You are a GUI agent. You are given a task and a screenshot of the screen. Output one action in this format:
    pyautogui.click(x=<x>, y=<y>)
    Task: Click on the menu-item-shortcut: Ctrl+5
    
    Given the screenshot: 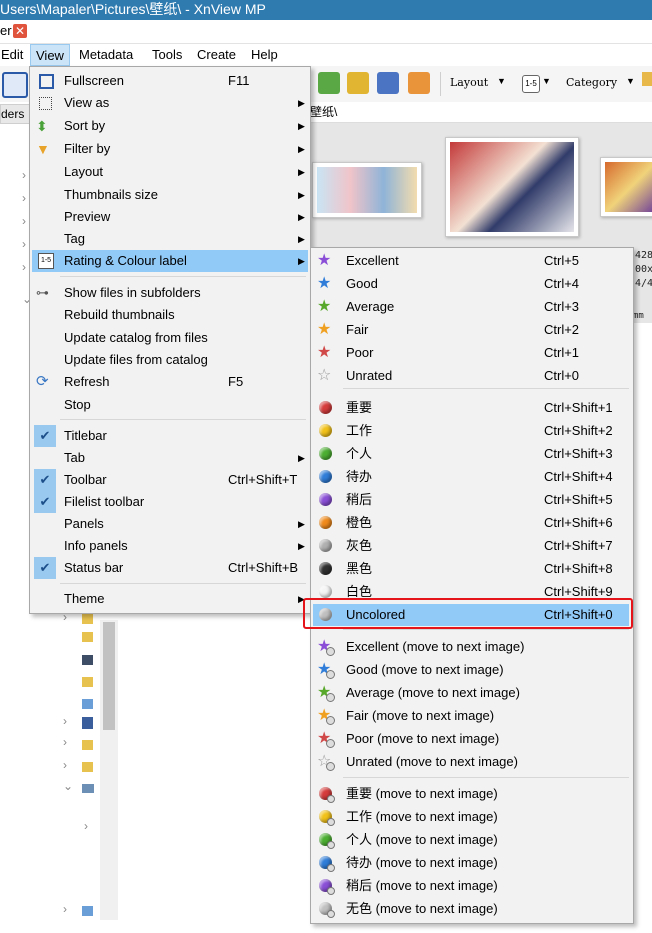 What is the action you would take?
    pyautogui.click(x=562, y=260)
    